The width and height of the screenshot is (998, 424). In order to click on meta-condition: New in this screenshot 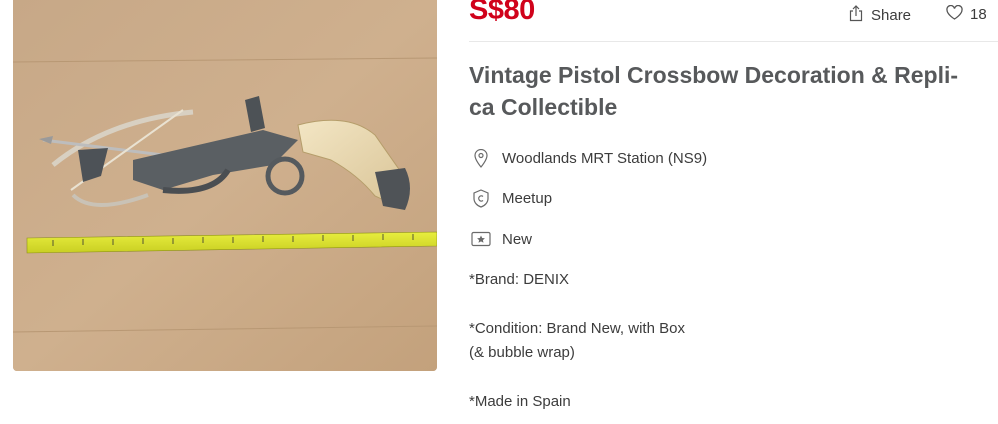, I will do `click(501, 239)`.